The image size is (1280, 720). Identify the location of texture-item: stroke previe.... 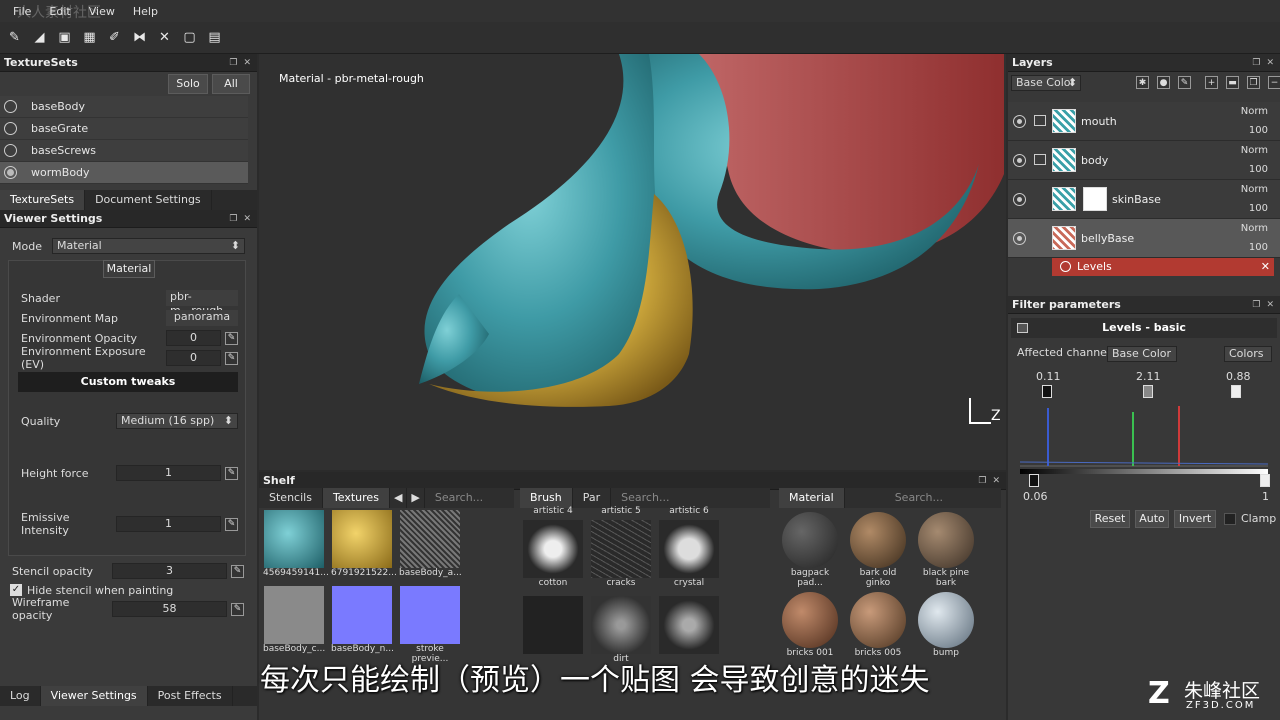
(430, 625).